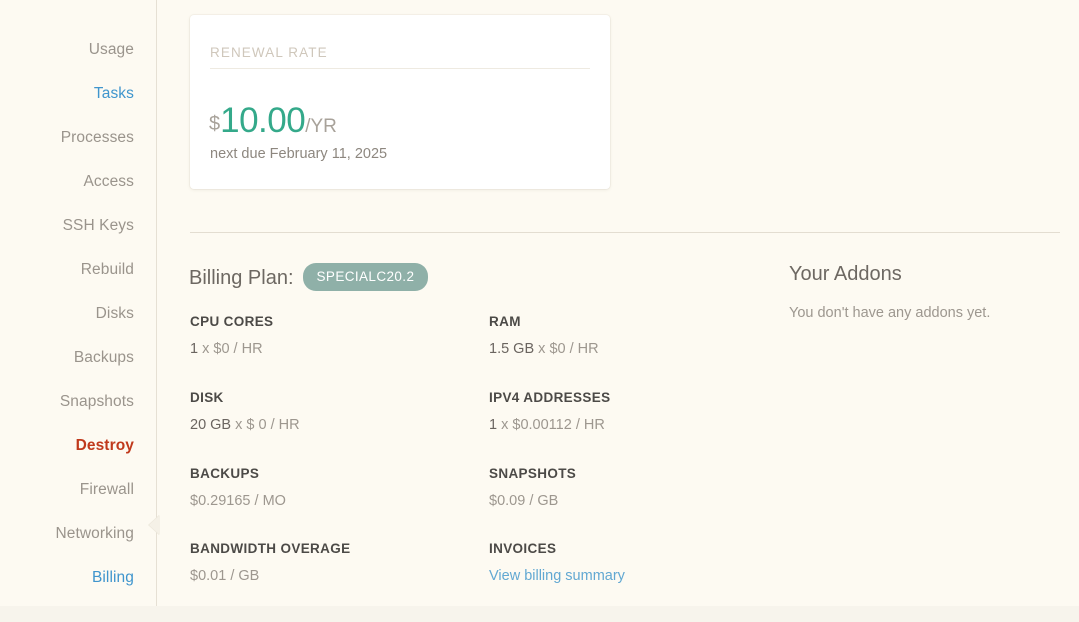 Image resolution: width=1079 pixels, height=622 pixels. What do you see at coordinates (225, 473) in the screenshot?
I see `spec-label: BACKUPS` at bounding box center [225, 473].